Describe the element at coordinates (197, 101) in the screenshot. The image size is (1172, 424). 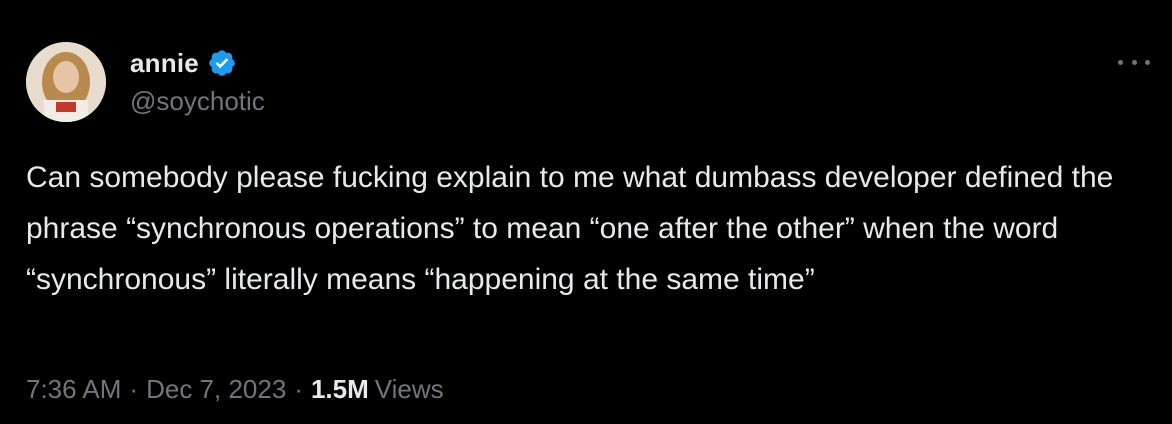
I see `handle: @soychotic` at that location.